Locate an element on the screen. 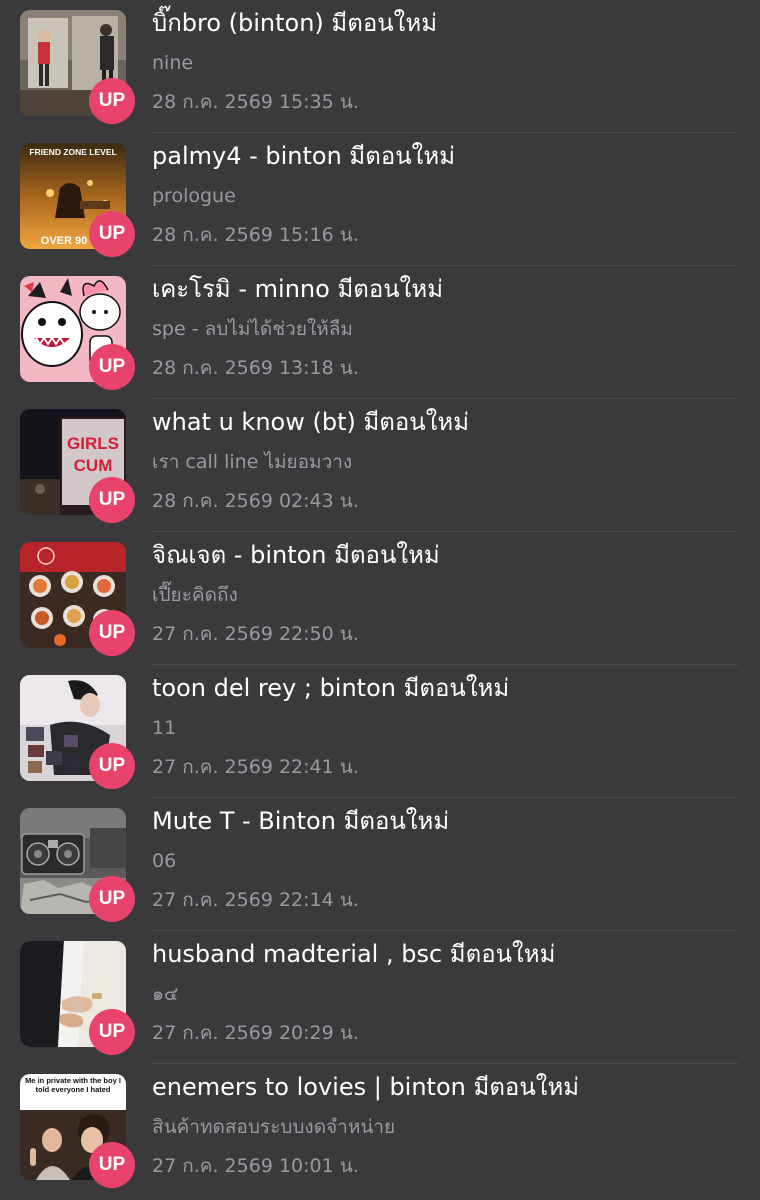  update-timestamp: 27 ก.ค. 2569 22:50 น. is located at coordinates (255, 634).